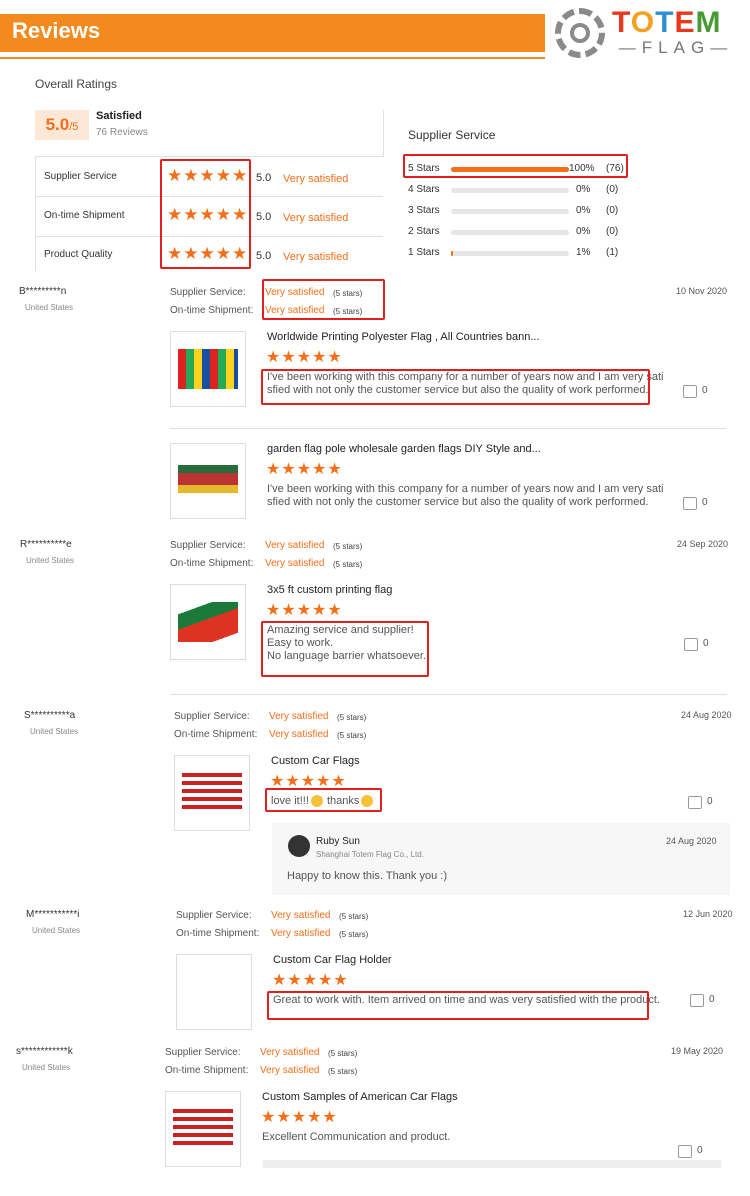 The width and height of the screenshot is (750, 1196). What do you see at coordinates (272, 58) in the screenshot?
I see `header-underline` at bounding box center [272, 58].